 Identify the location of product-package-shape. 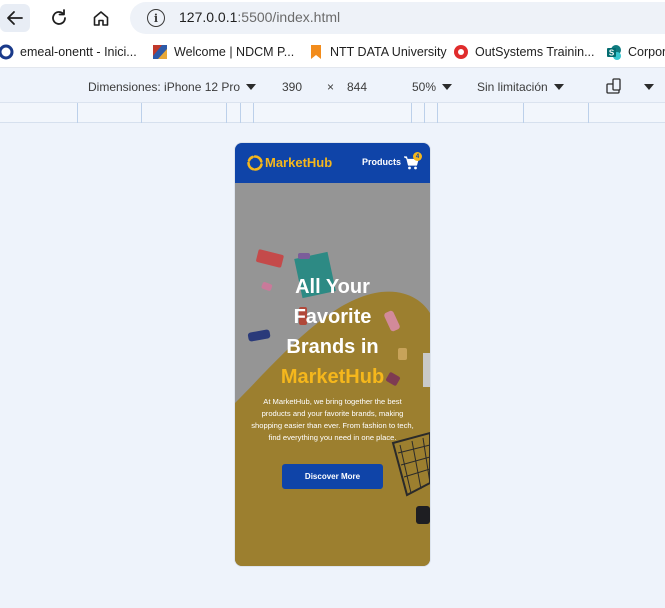
(270, 258).